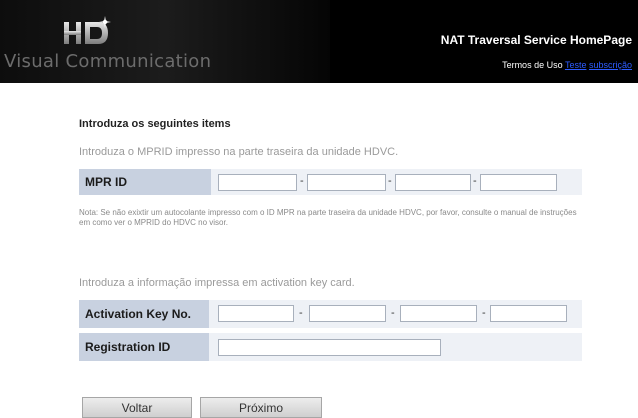 The width and height of the screenshot is (638, 418). I want to click on mpr-id-label: MPR ID, so click(145, 182).